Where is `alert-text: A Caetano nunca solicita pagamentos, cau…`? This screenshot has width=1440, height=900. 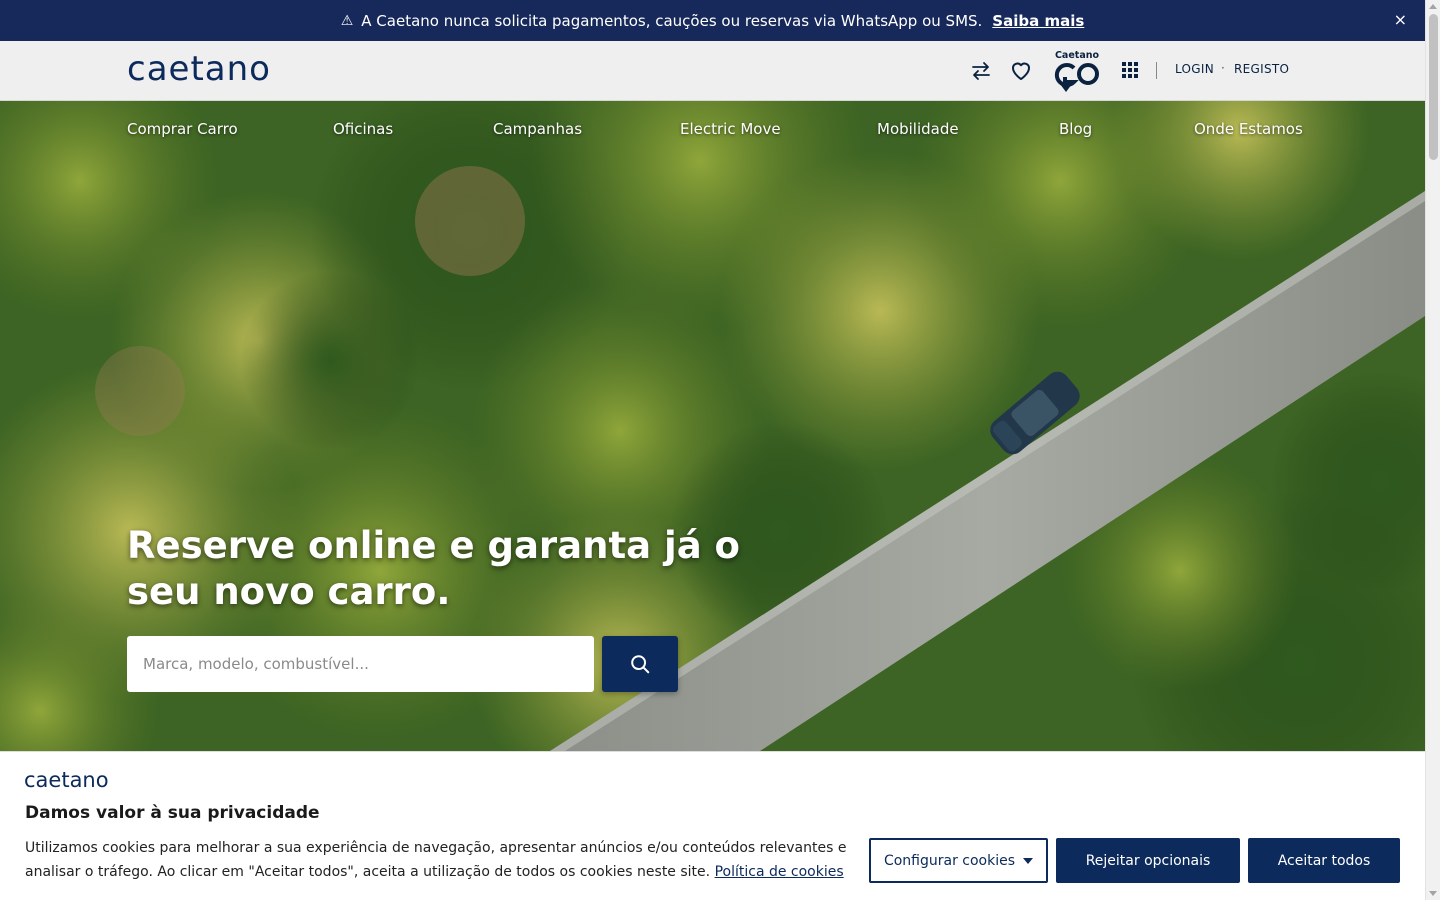 alert-text: A Caetano nunca solicita pagamentos, cau… is located at coordinates (672, 20).